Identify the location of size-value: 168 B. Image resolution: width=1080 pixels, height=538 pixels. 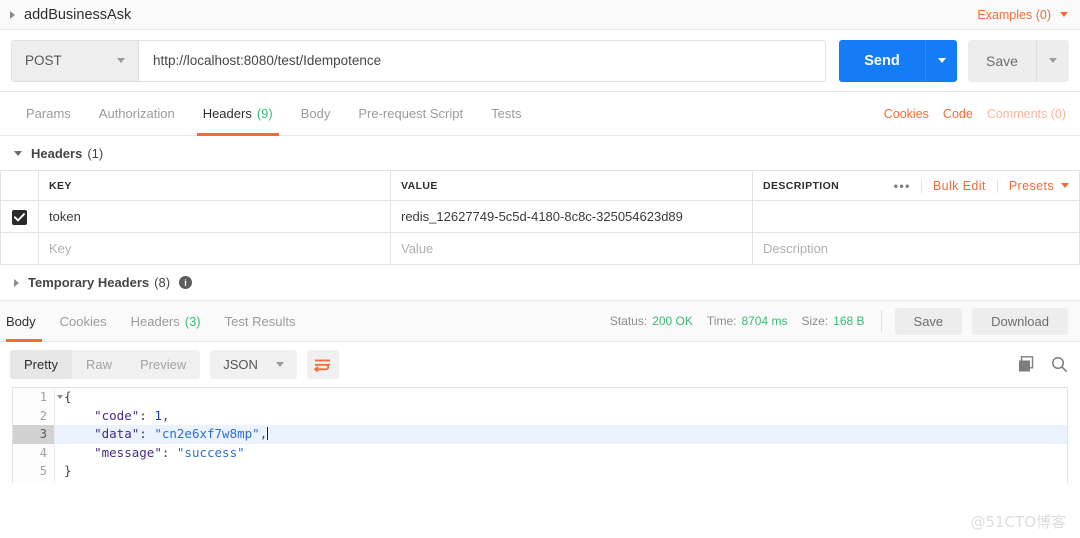
(849, 321).